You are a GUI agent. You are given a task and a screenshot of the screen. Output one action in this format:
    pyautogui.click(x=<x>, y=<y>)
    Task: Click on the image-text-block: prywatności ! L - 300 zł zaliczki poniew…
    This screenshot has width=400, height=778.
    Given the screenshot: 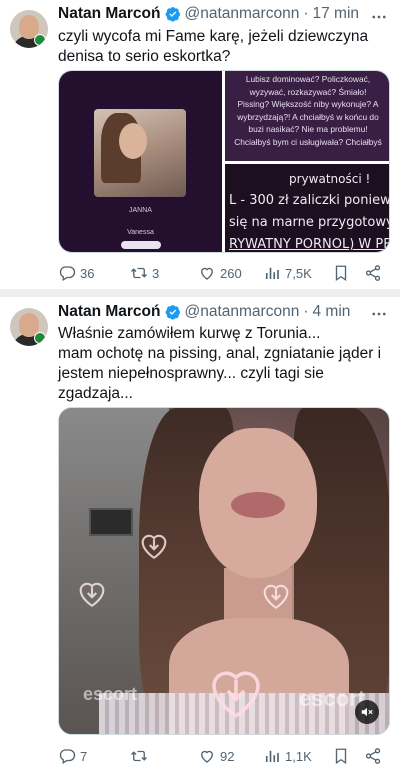 What is the action you would take?
    pyautogui.click(x=307, y=210)
    